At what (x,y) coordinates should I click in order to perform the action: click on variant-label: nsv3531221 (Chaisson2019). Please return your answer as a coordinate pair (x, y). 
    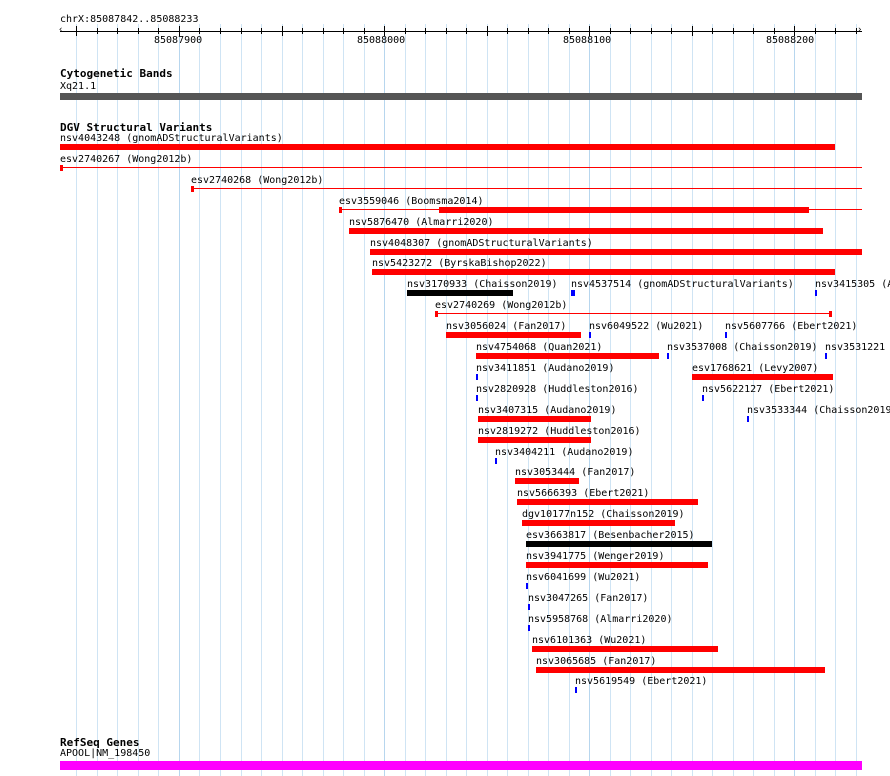
    Looking at the image, I should click on (857, 347).